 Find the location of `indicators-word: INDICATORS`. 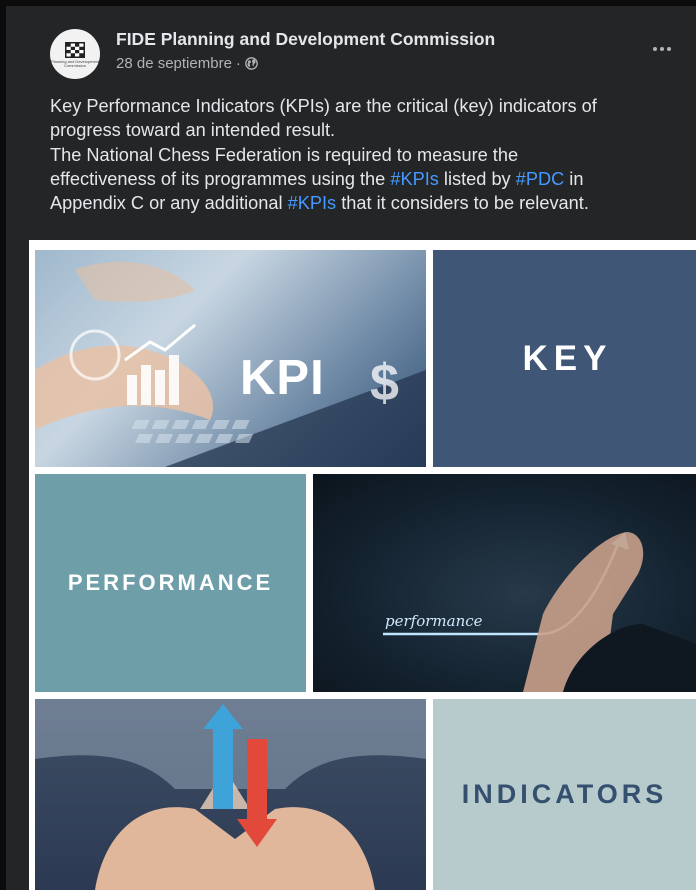

indicators-word: INDICATORS is located at coordinates (564, 794).